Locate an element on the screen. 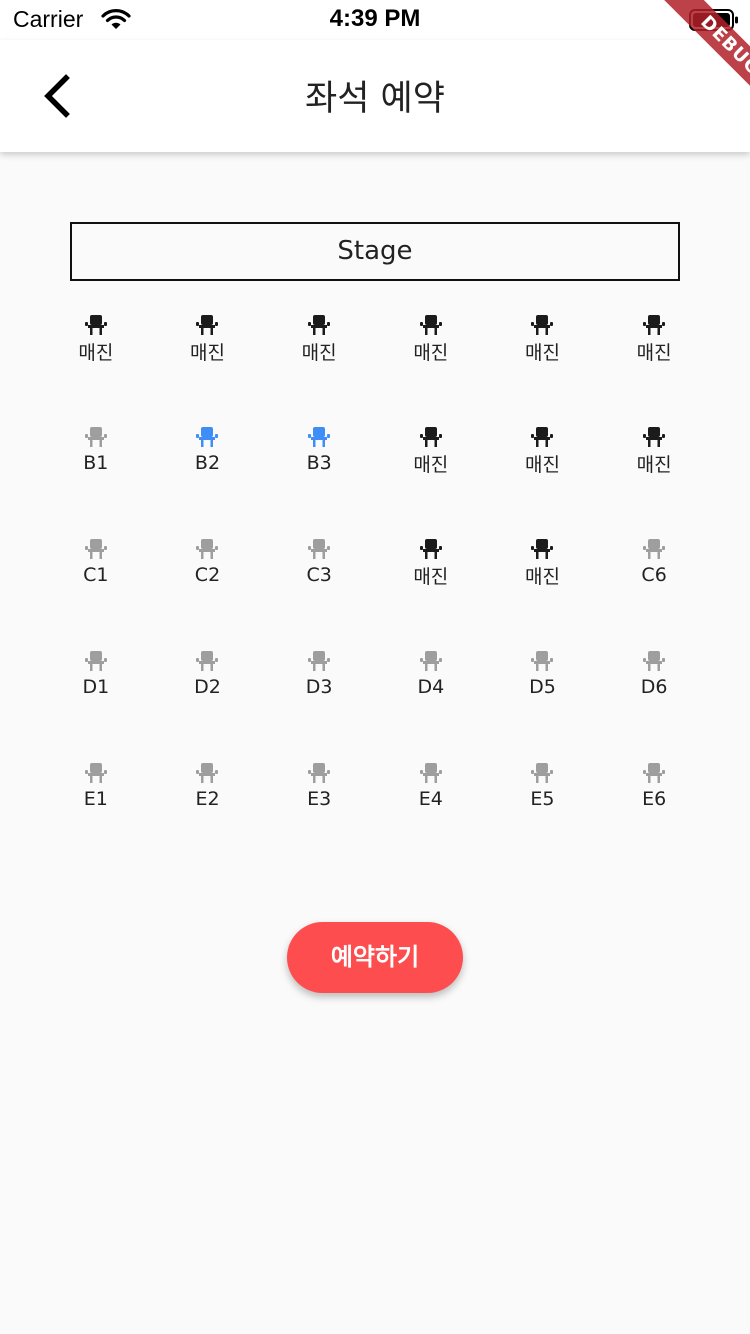 This screenshot has width=750, height=1334. seat-d2: D2 is located at coordinates (208, 702).